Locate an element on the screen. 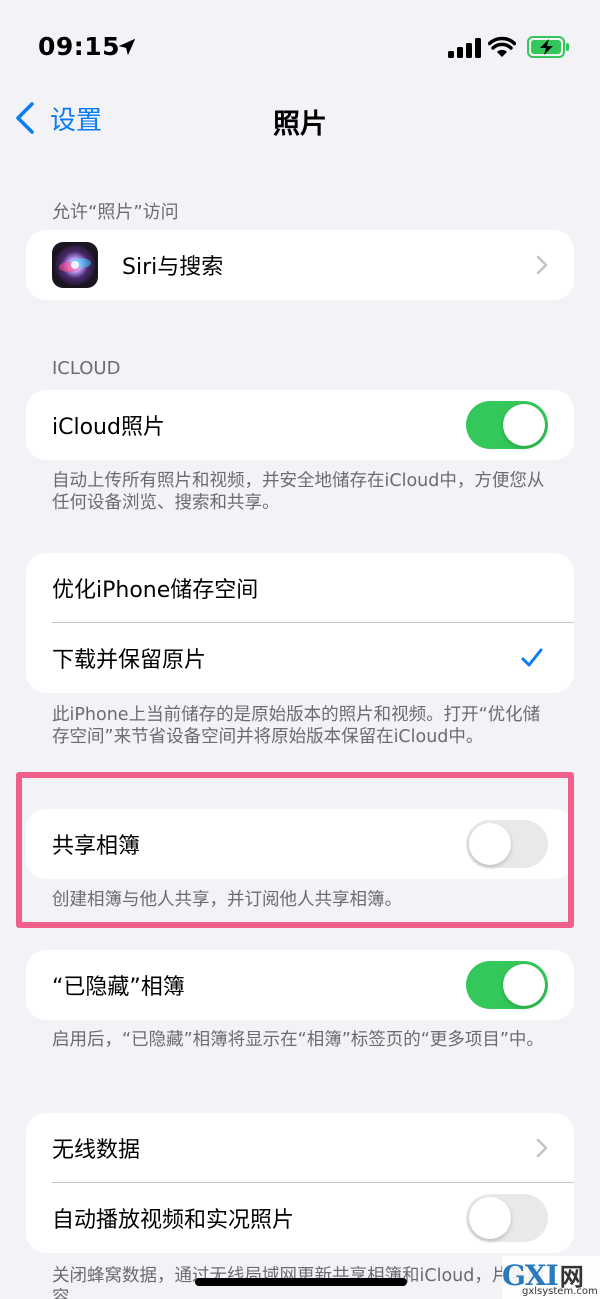  watermark-domain: gxlsystem.com is located at coordinates (560, 1291).